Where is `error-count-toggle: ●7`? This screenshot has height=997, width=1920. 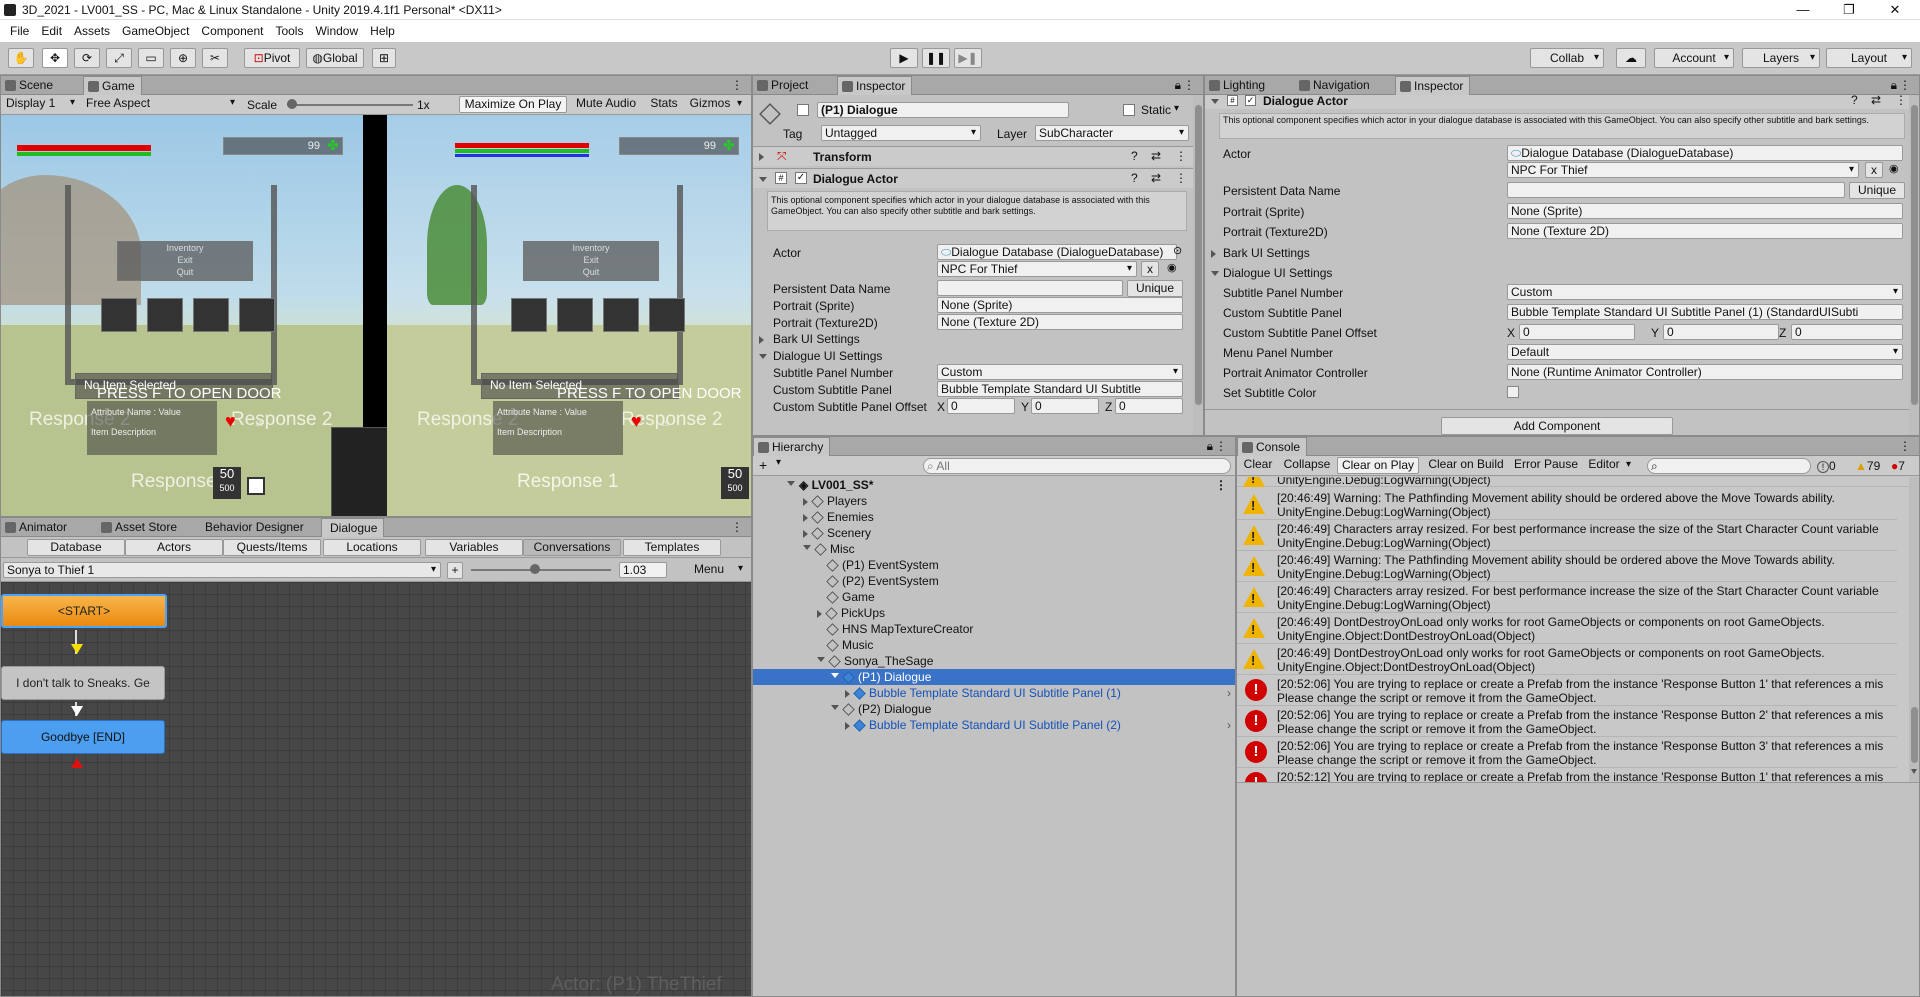 error-count-toggle: ●7 is located at coordinates (1898, 466).